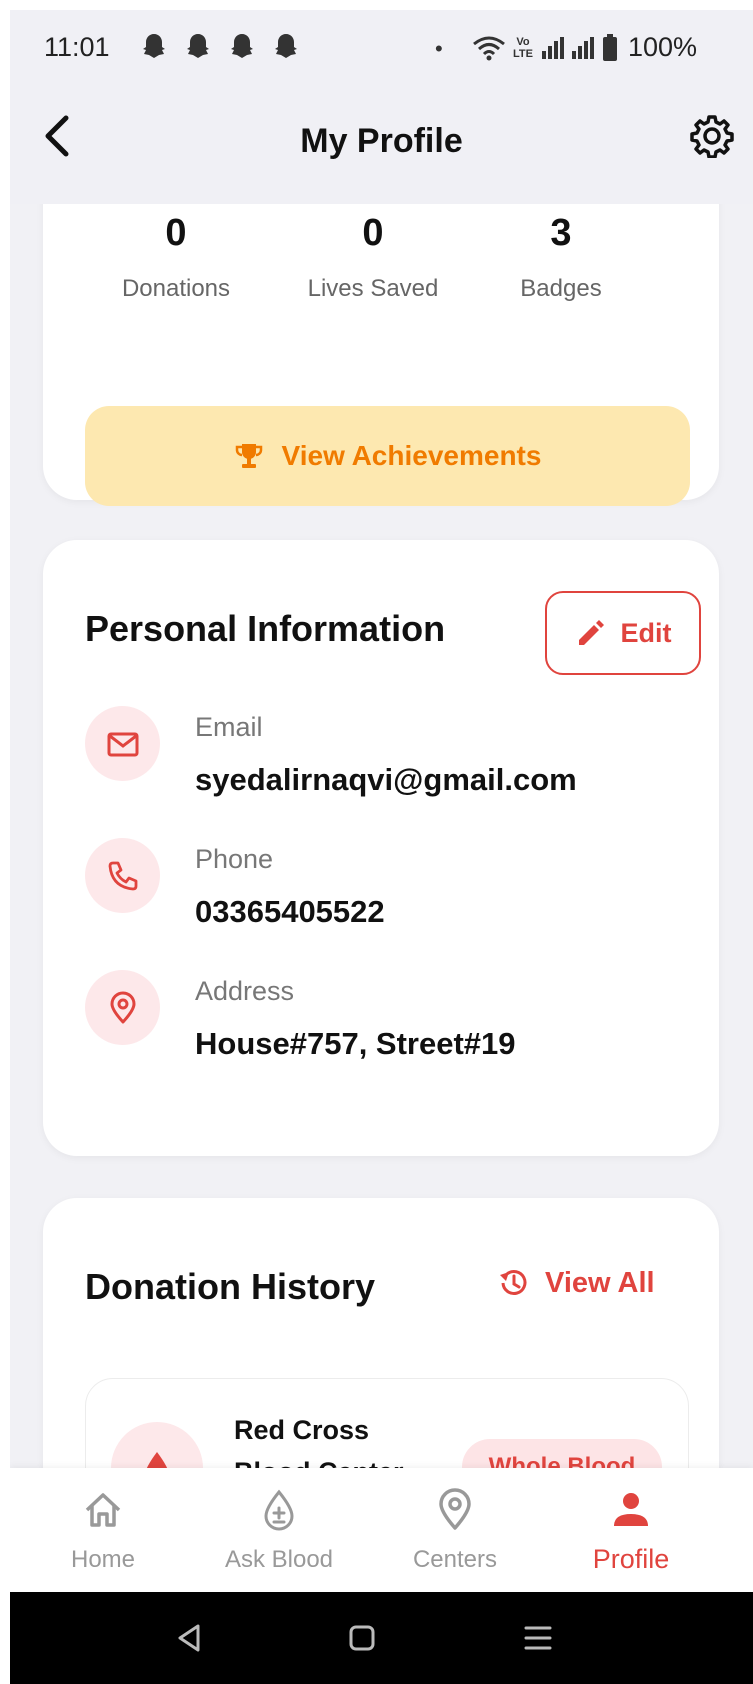  I want to click on status-time: 11:01, so click(77, 47).